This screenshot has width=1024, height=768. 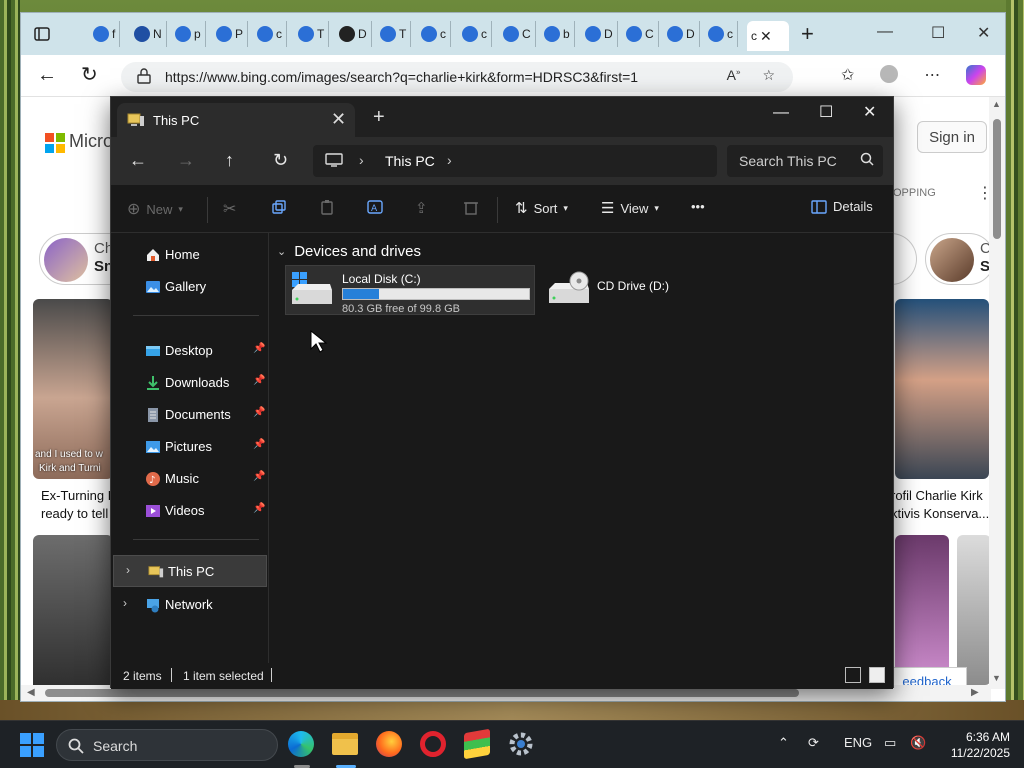 I want to click on forward-icon: →, so click(x=186, y=160).